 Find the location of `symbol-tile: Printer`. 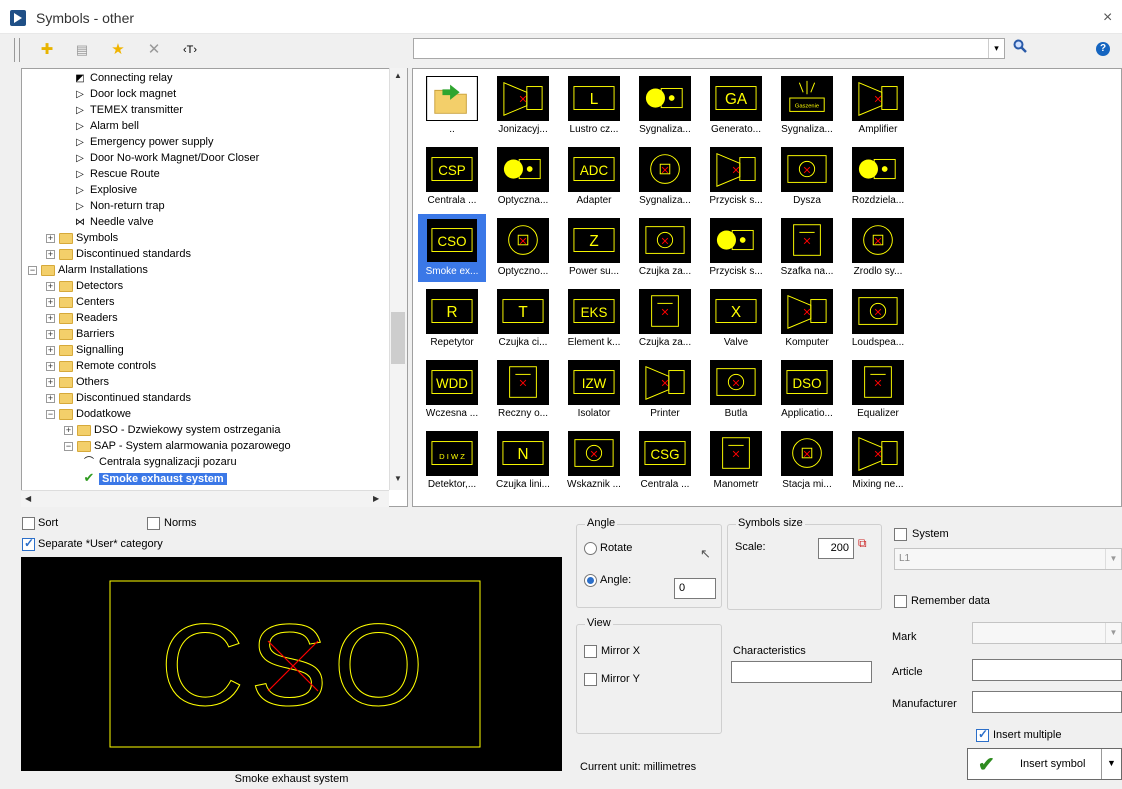

symbol-tile: Printer is located at coordinates (665, 390).